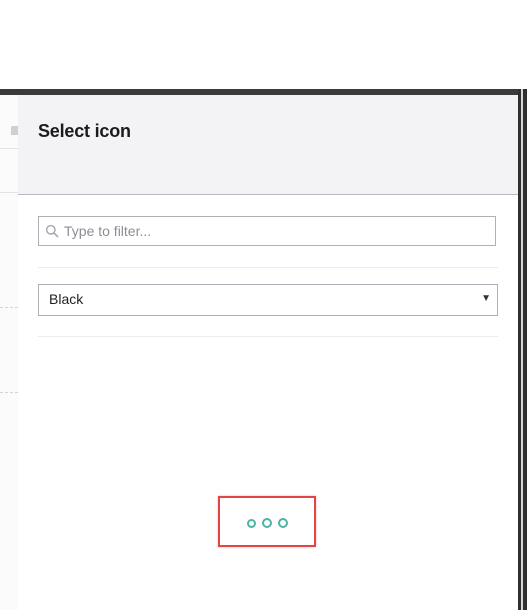 This screenshot has width=527, height=610. What do you see at coordinates (66, 299) in the screenshot?
I see `color-select-value: Black` at bounding box center [66, 299].